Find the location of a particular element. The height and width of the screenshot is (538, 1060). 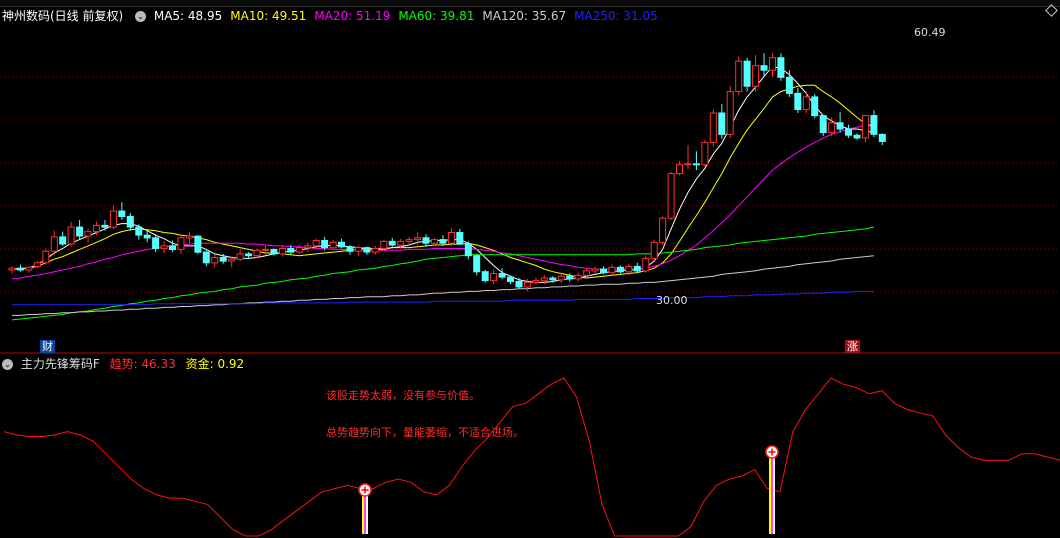

fund-value: 资金: 0.92 is located at coordinates (215, 364).